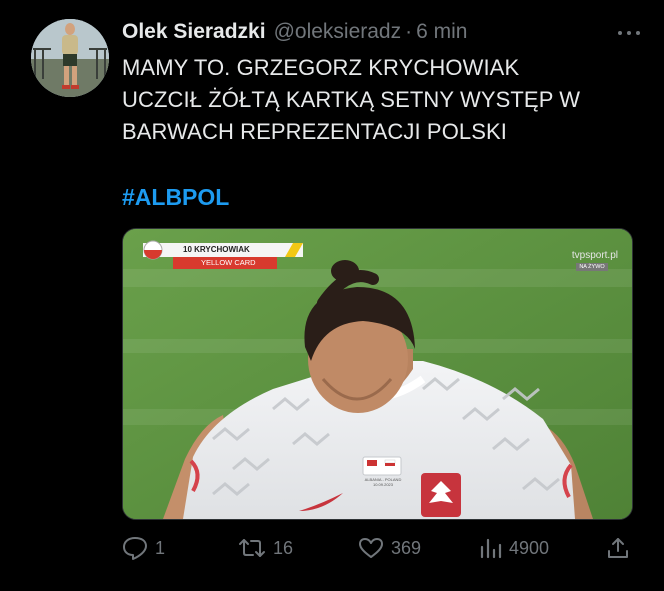 This screenshot has height=591, width=664. I want to click on reply-count: 1, so click(160, 547).